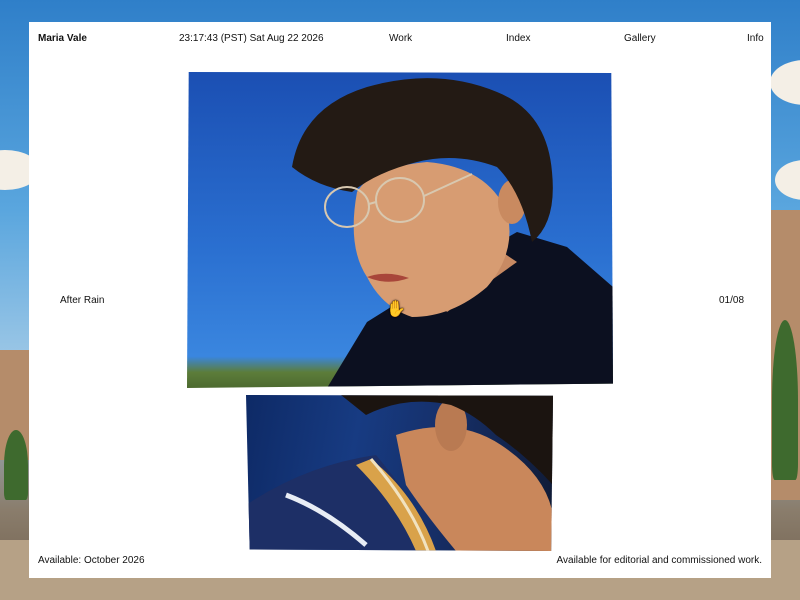 This screenshot has width=800, height=600. Describe the element at coordinates (82, 300) in the screenshot. I see `project-title: After Rain` at that location.